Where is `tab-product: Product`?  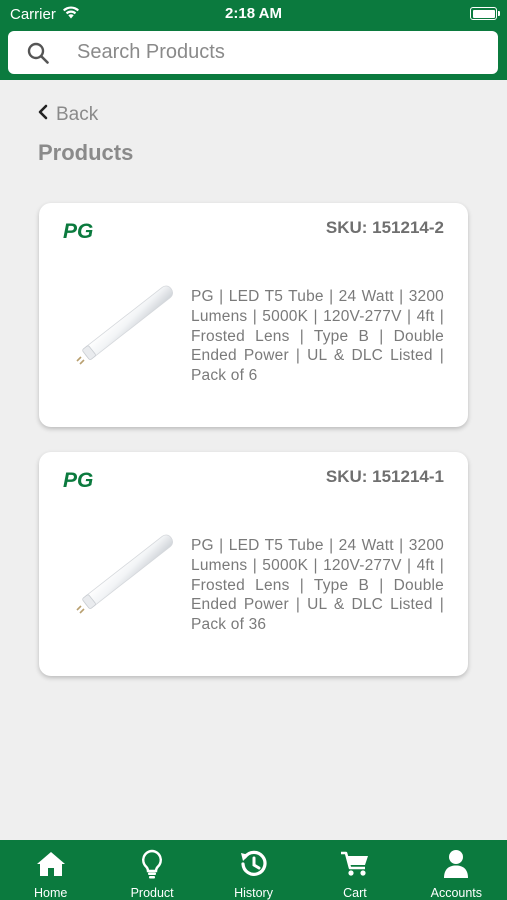 tab-product: Product is located at coordinates (151, 870).